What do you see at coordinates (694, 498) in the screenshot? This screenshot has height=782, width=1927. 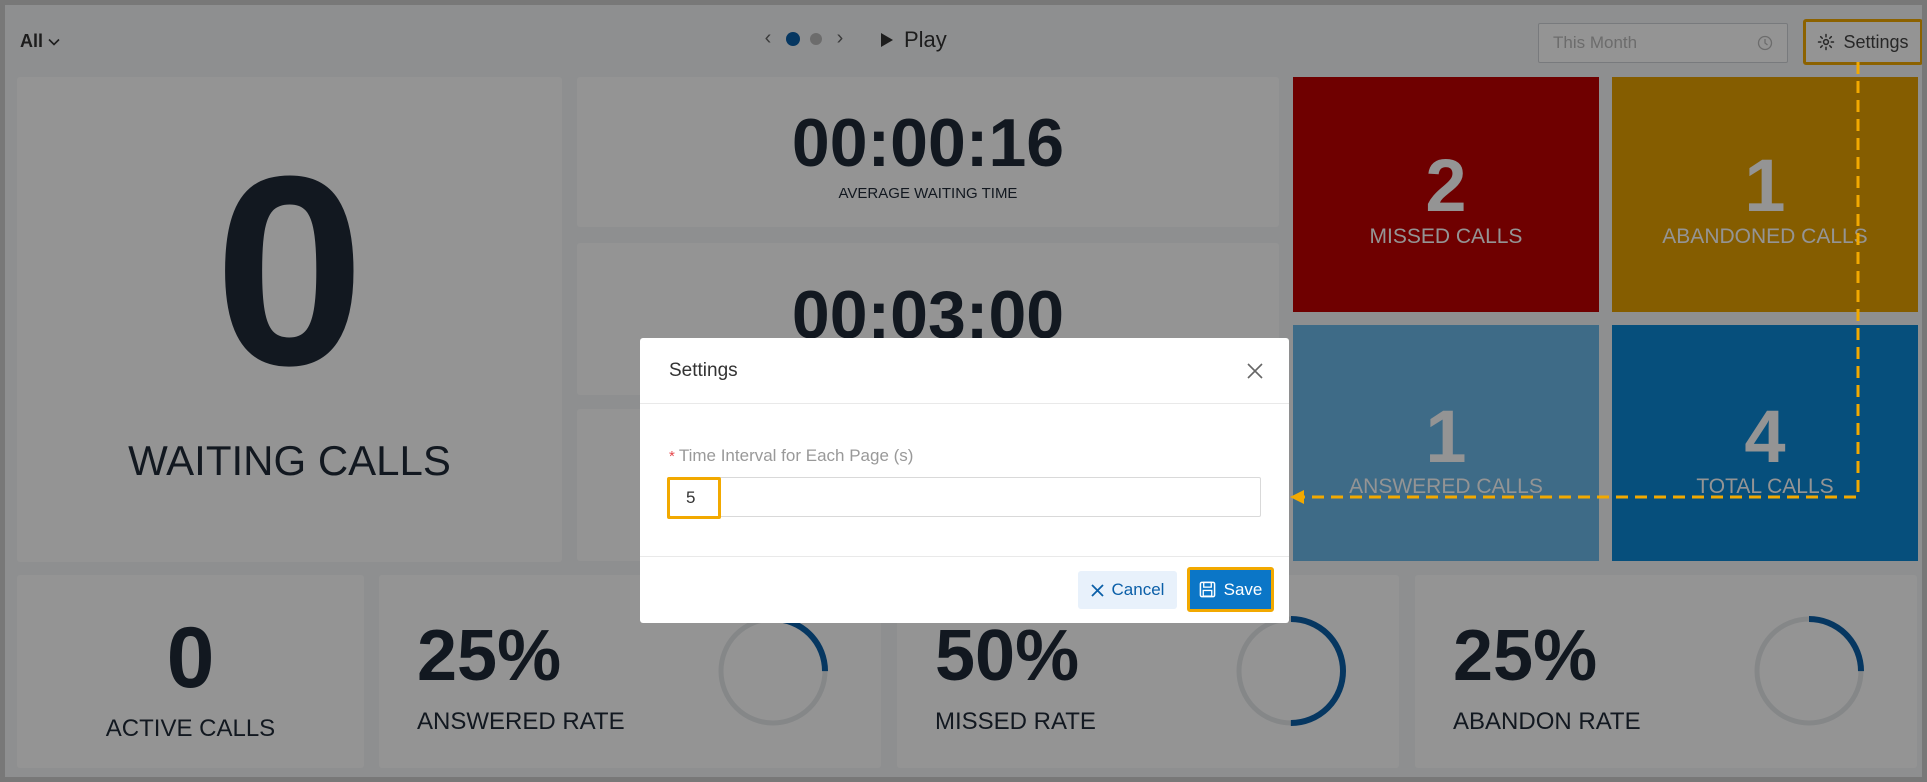 I see `value-highlight-box` at bounding box center [694, 498].